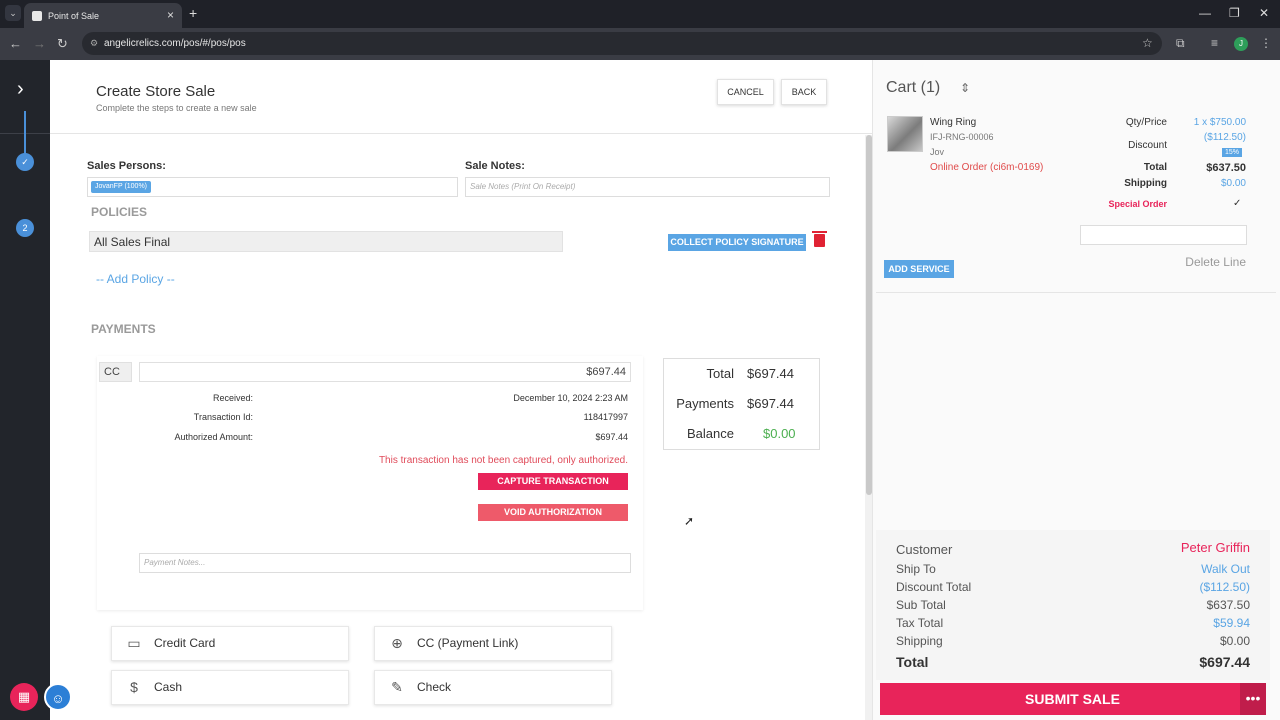 This screenshot has height=720, width=1280. What do you see at coordinates (934, 587) in the screenshot?
I see `discount-total-label: Discount Total` at bounding box center [934, 587].